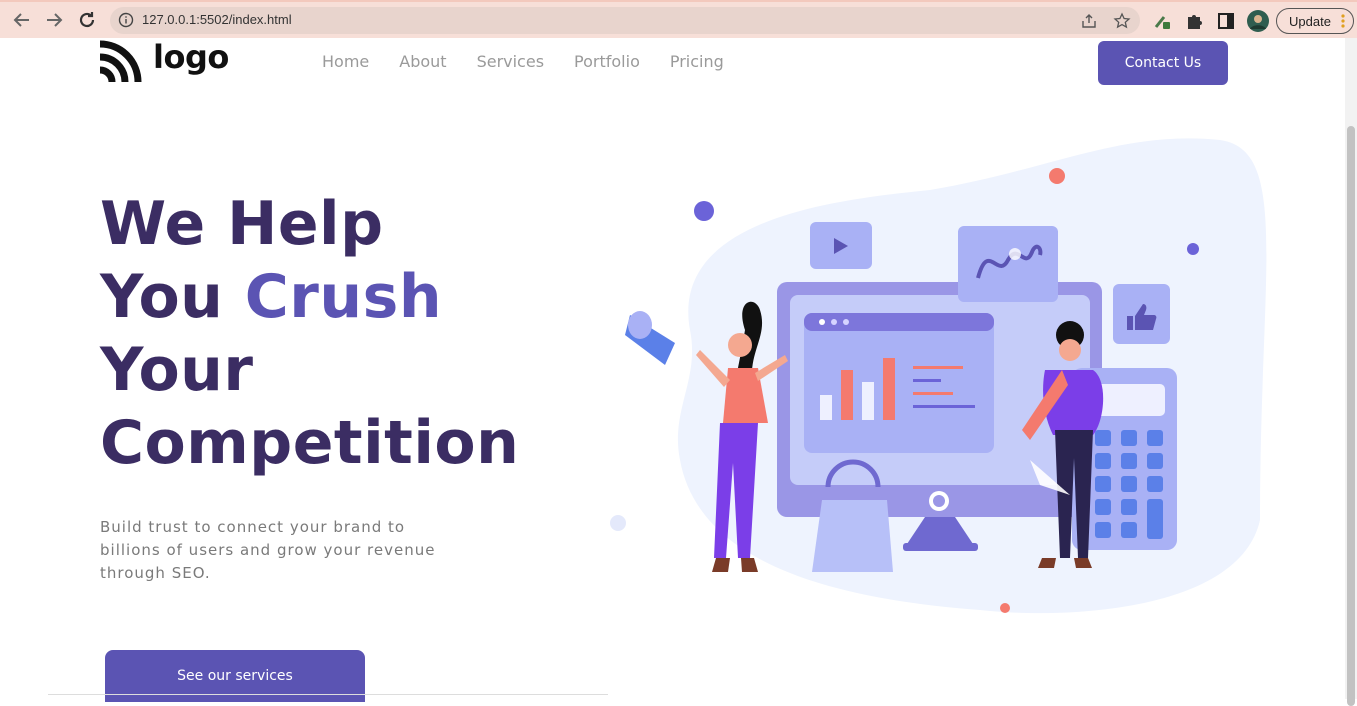 The image size is (1357, 706). What do you see at coordinates (1194, 21) in the screenshot?
I see `puzzle-icon` at bounding box center [1194, 21].